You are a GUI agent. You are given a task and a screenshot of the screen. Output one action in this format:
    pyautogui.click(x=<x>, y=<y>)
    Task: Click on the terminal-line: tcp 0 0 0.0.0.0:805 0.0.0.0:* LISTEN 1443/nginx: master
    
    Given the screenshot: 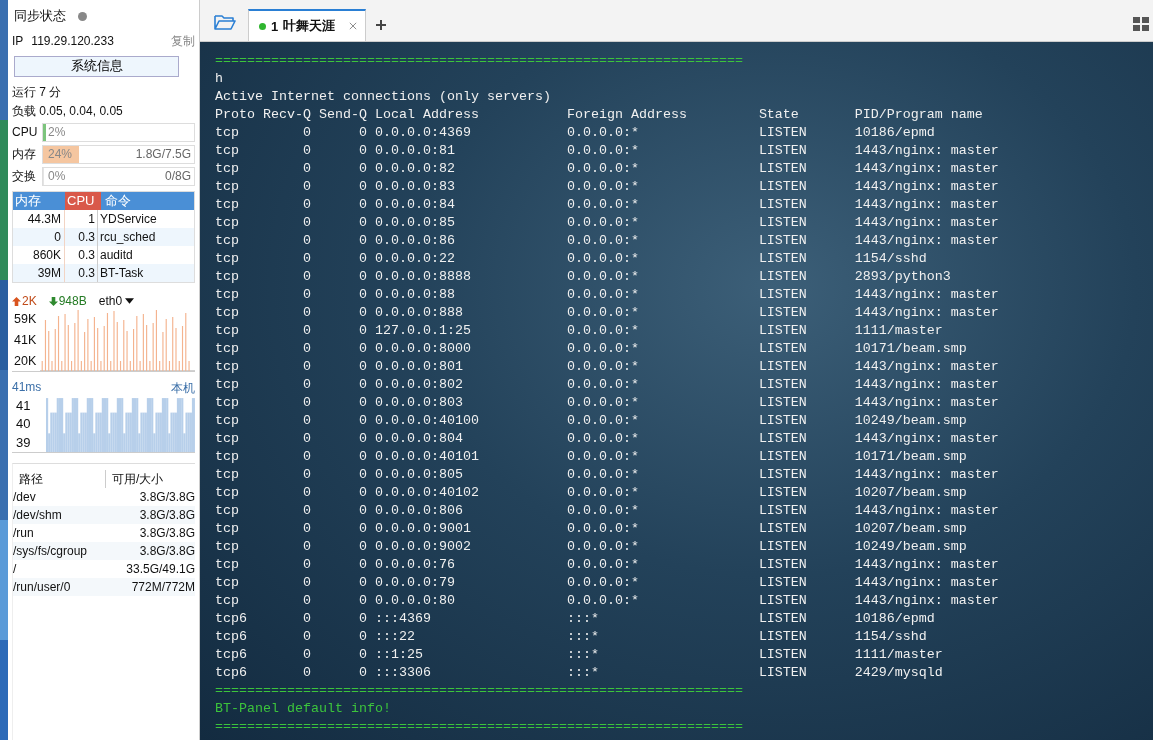 What is the action you would take?
    pyautogui.click(x=607, y=475)
    